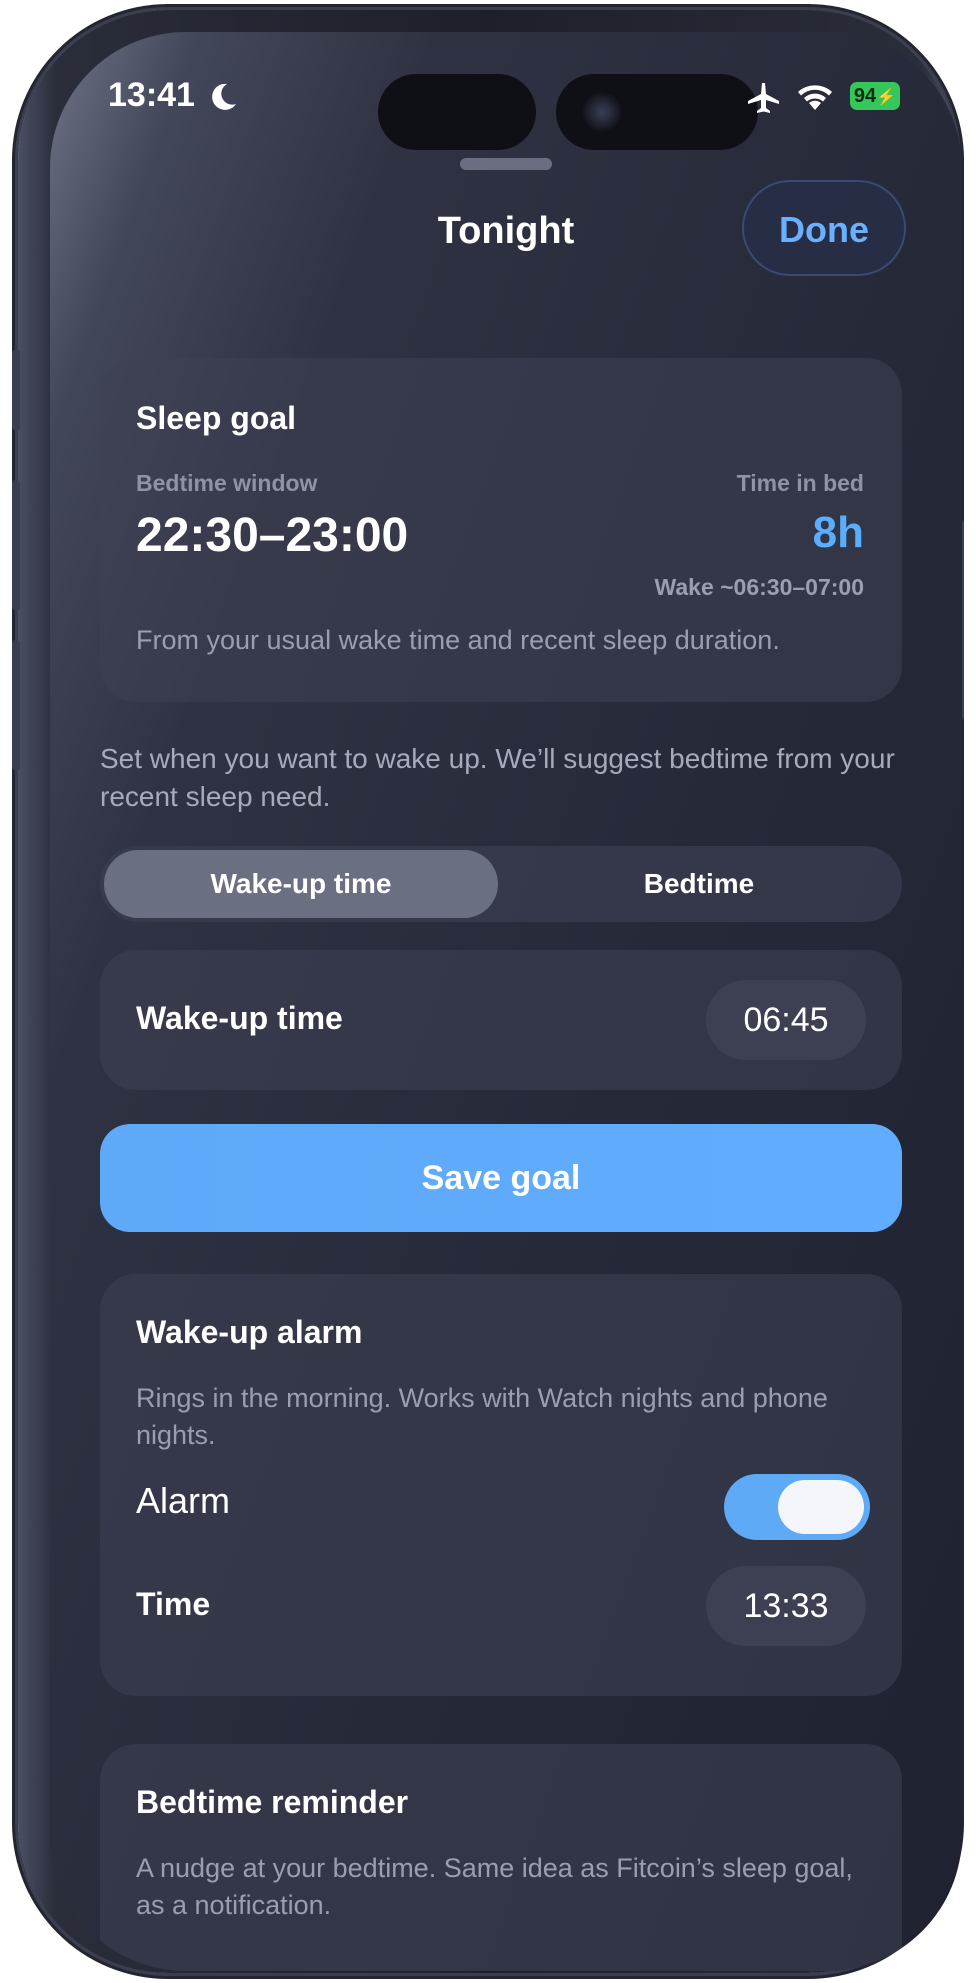 This screenshot has width=976, height=1983. Describe the element at coordinates (16, 705) in the screenshot. I see `volume-down-button` at that location.